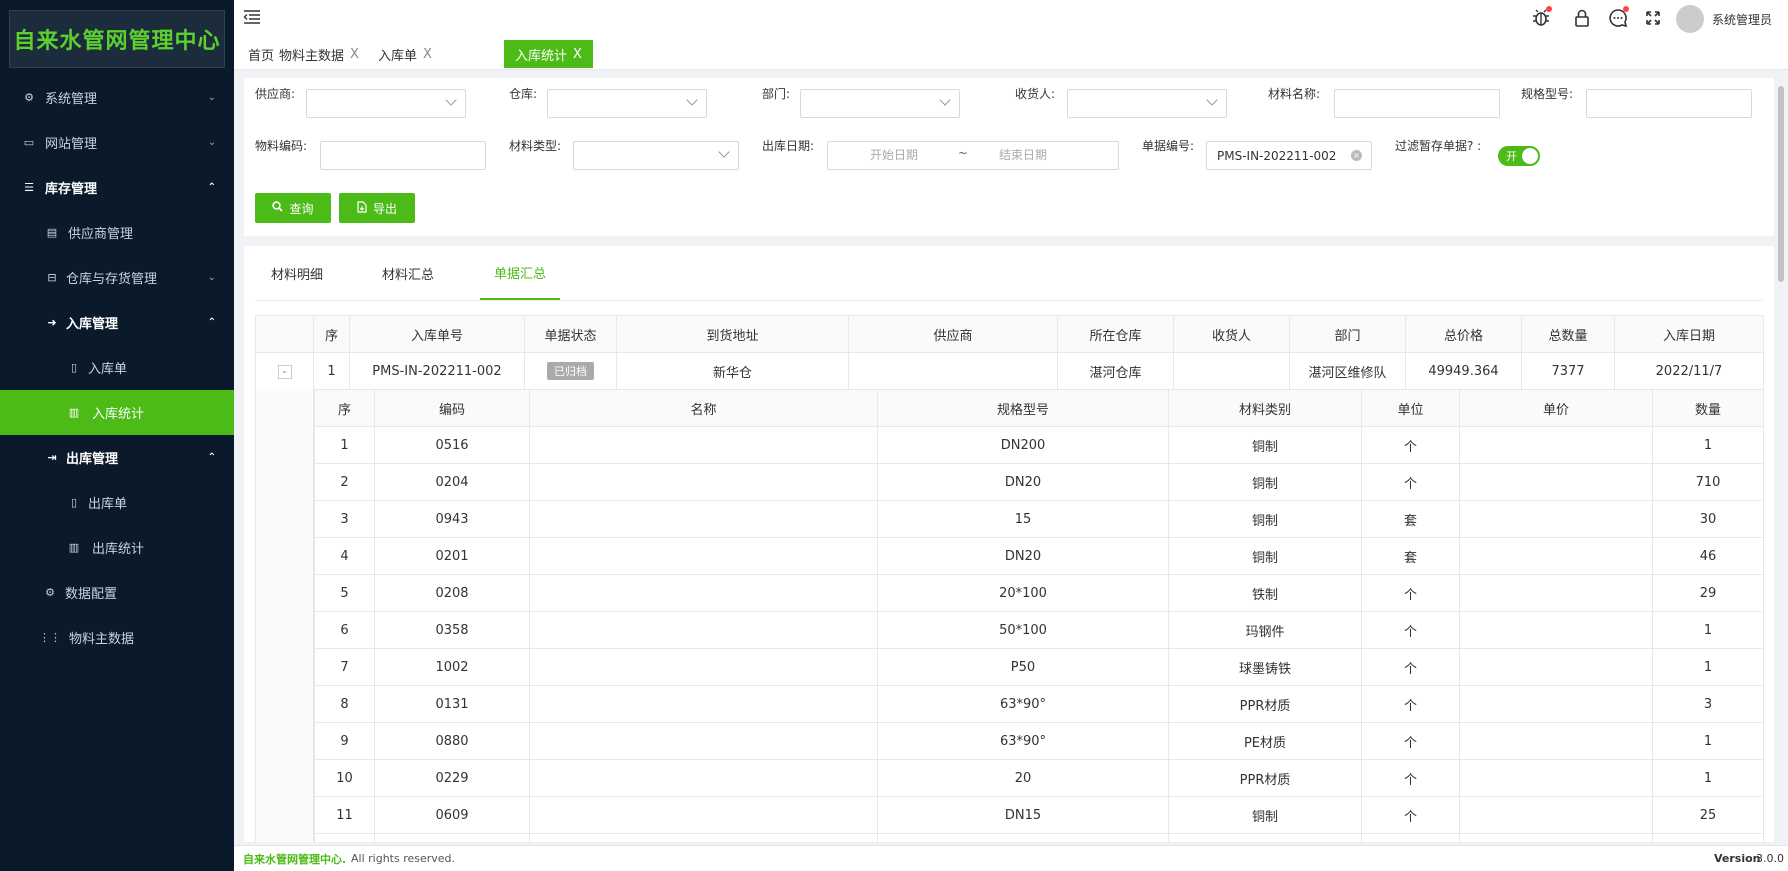  Describe the element at coordinates (1669, 103) in the screenshot. I see `spec-input` at that location.